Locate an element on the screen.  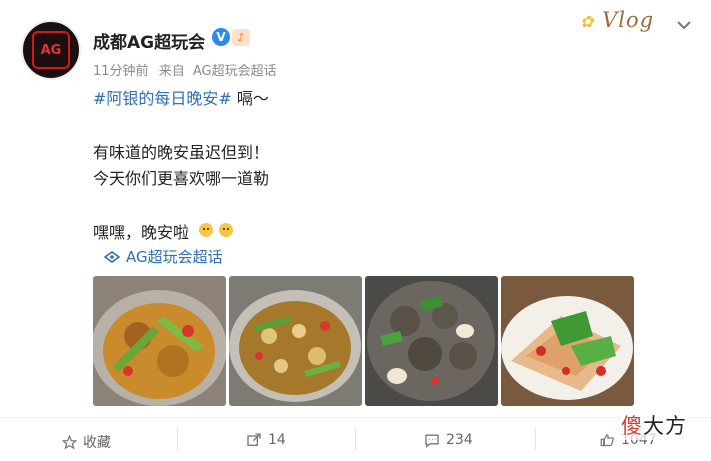
username-link: 成都AG超玩会 is located at coordinates (149, 40).